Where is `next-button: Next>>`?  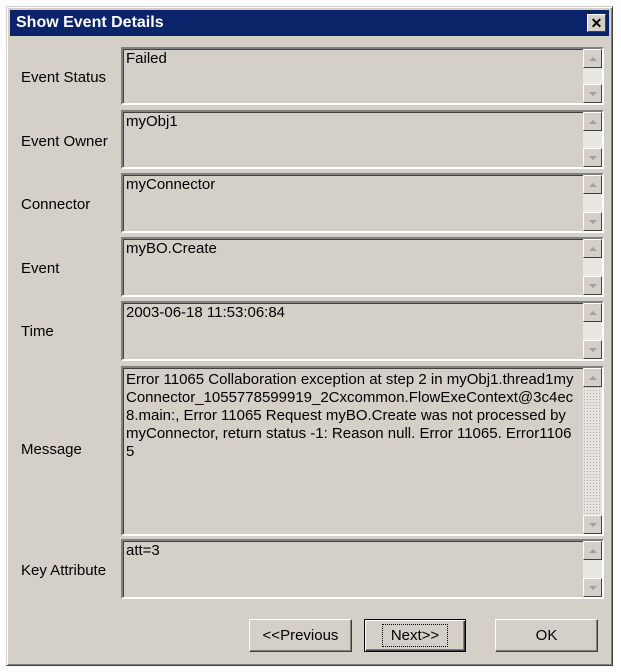
next-button: Next>> is located at coordinates (415, 635).